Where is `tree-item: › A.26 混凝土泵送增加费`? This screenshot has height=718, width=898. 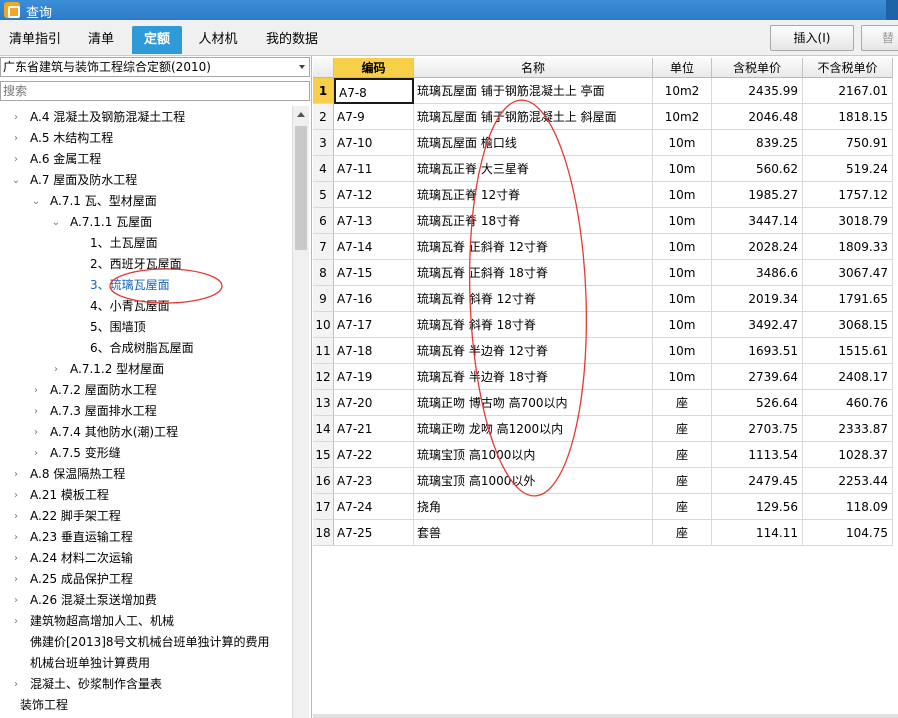 tree-item: › A.26 混凝土泵送增加费 is located at coordinates (146, 600).